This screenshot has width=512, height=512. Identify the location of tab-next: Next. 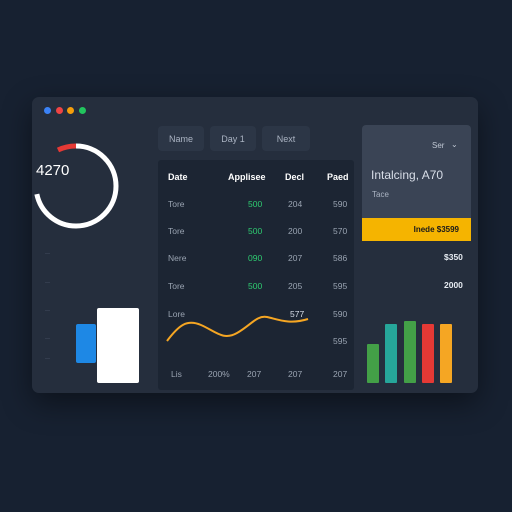
(286, 138).